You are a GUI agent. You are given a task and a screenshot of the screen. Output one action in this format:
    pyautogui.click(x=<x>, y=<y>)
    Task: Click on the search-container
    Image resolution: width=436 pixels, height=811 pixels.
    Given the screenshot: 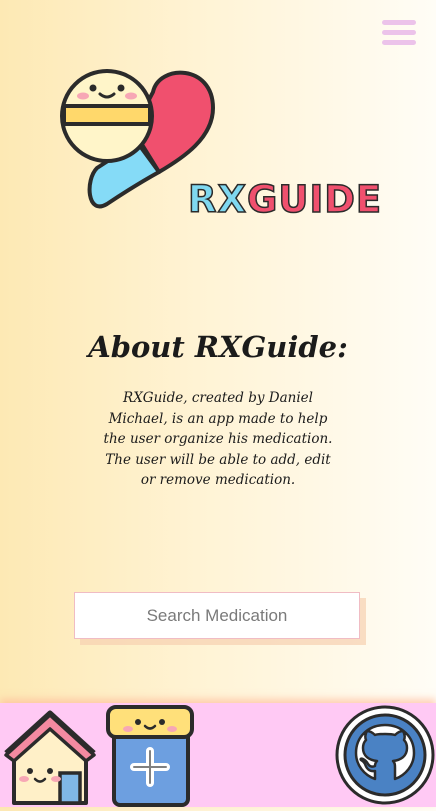 What is the action you would take?
    pyautogui.click(x=220, y=618)
    